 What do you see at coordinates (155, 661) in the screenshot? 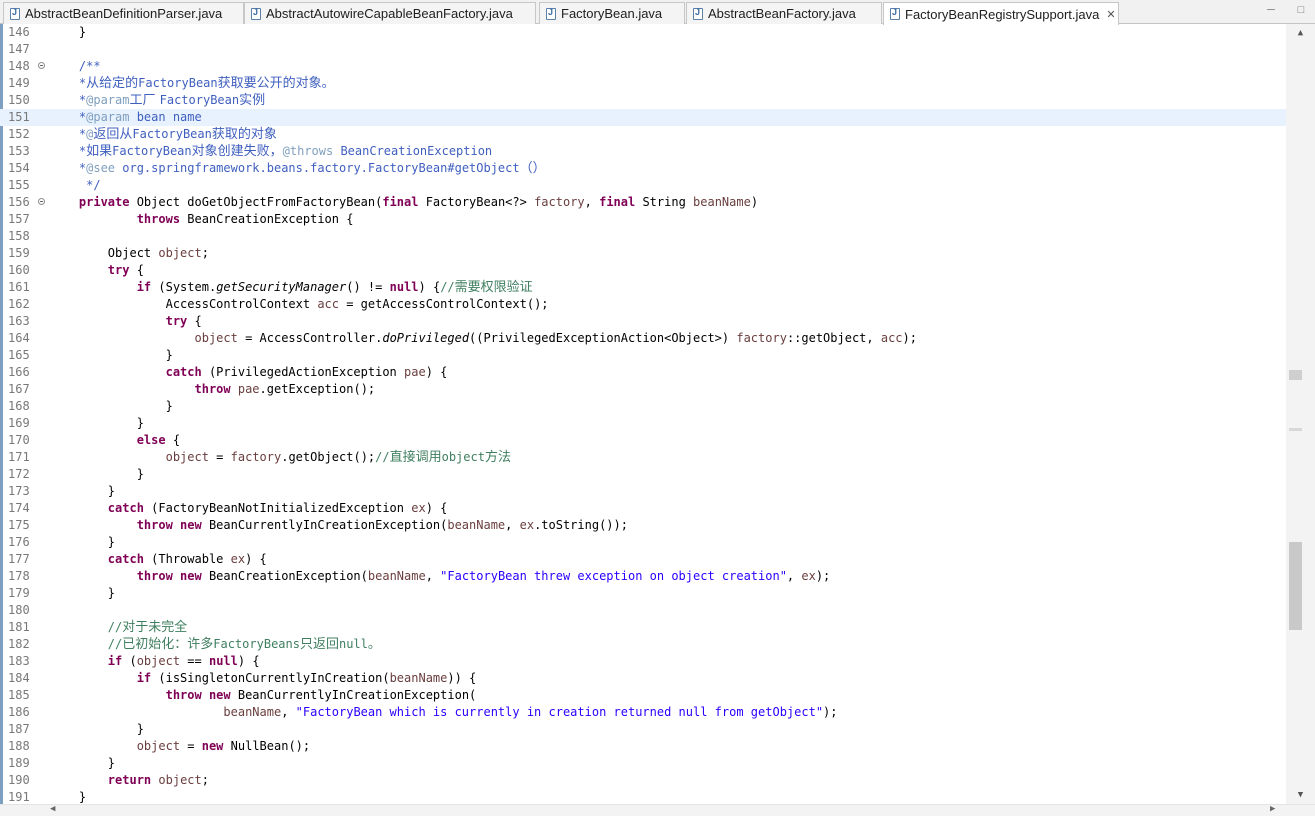
I see `code-text: if (object == null) {` at bounding box center [155, 661].